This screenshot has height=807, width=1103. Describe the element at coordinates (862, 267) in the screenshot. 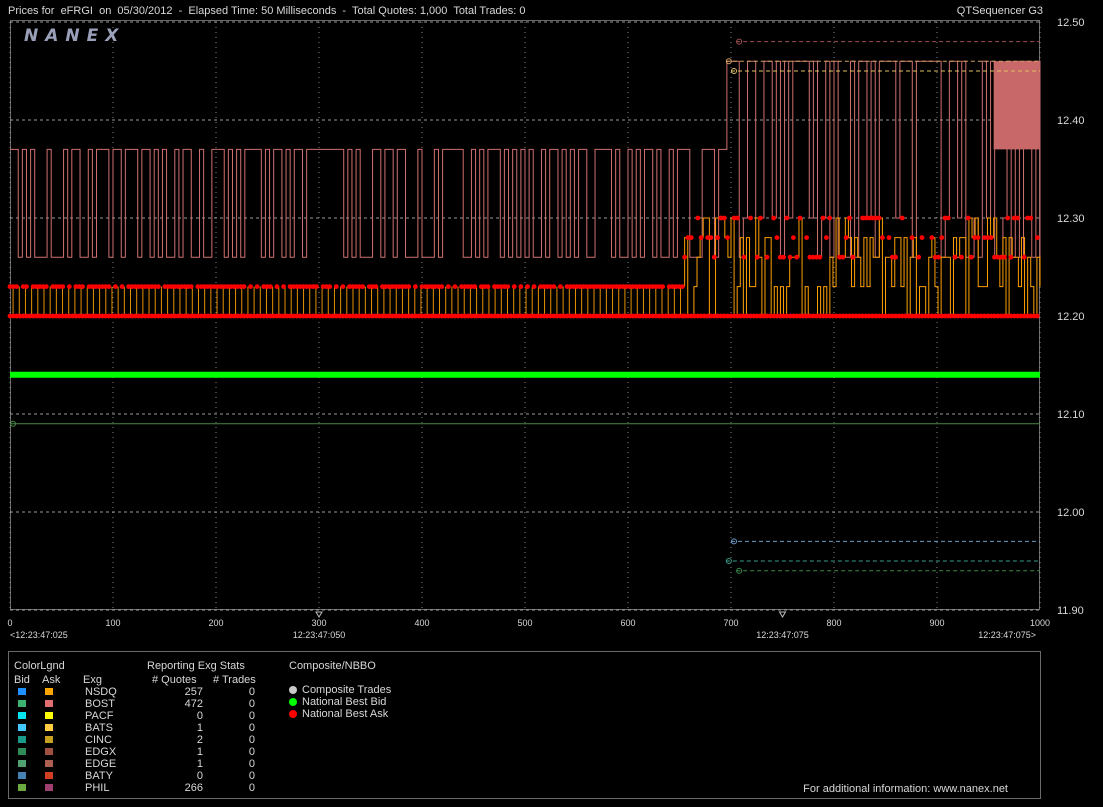

I see `series-nsdq-ask-line` at that location.